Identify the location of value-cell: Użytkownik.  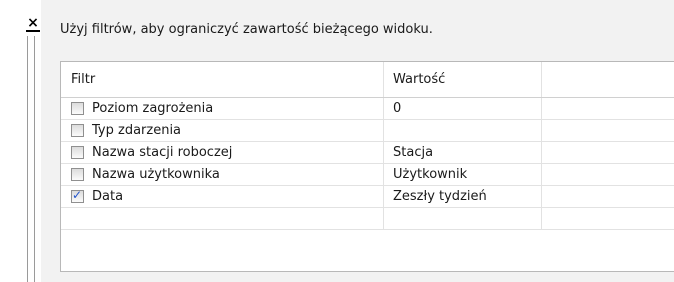
(463, 174).